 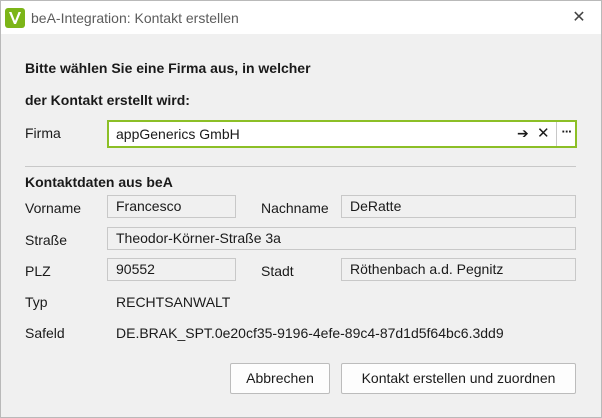 What do you see at coordinates (99, 182) in the screenshot?
I see `section-title: Kontaktdaten aus beA` at bounding box center [99, 182].